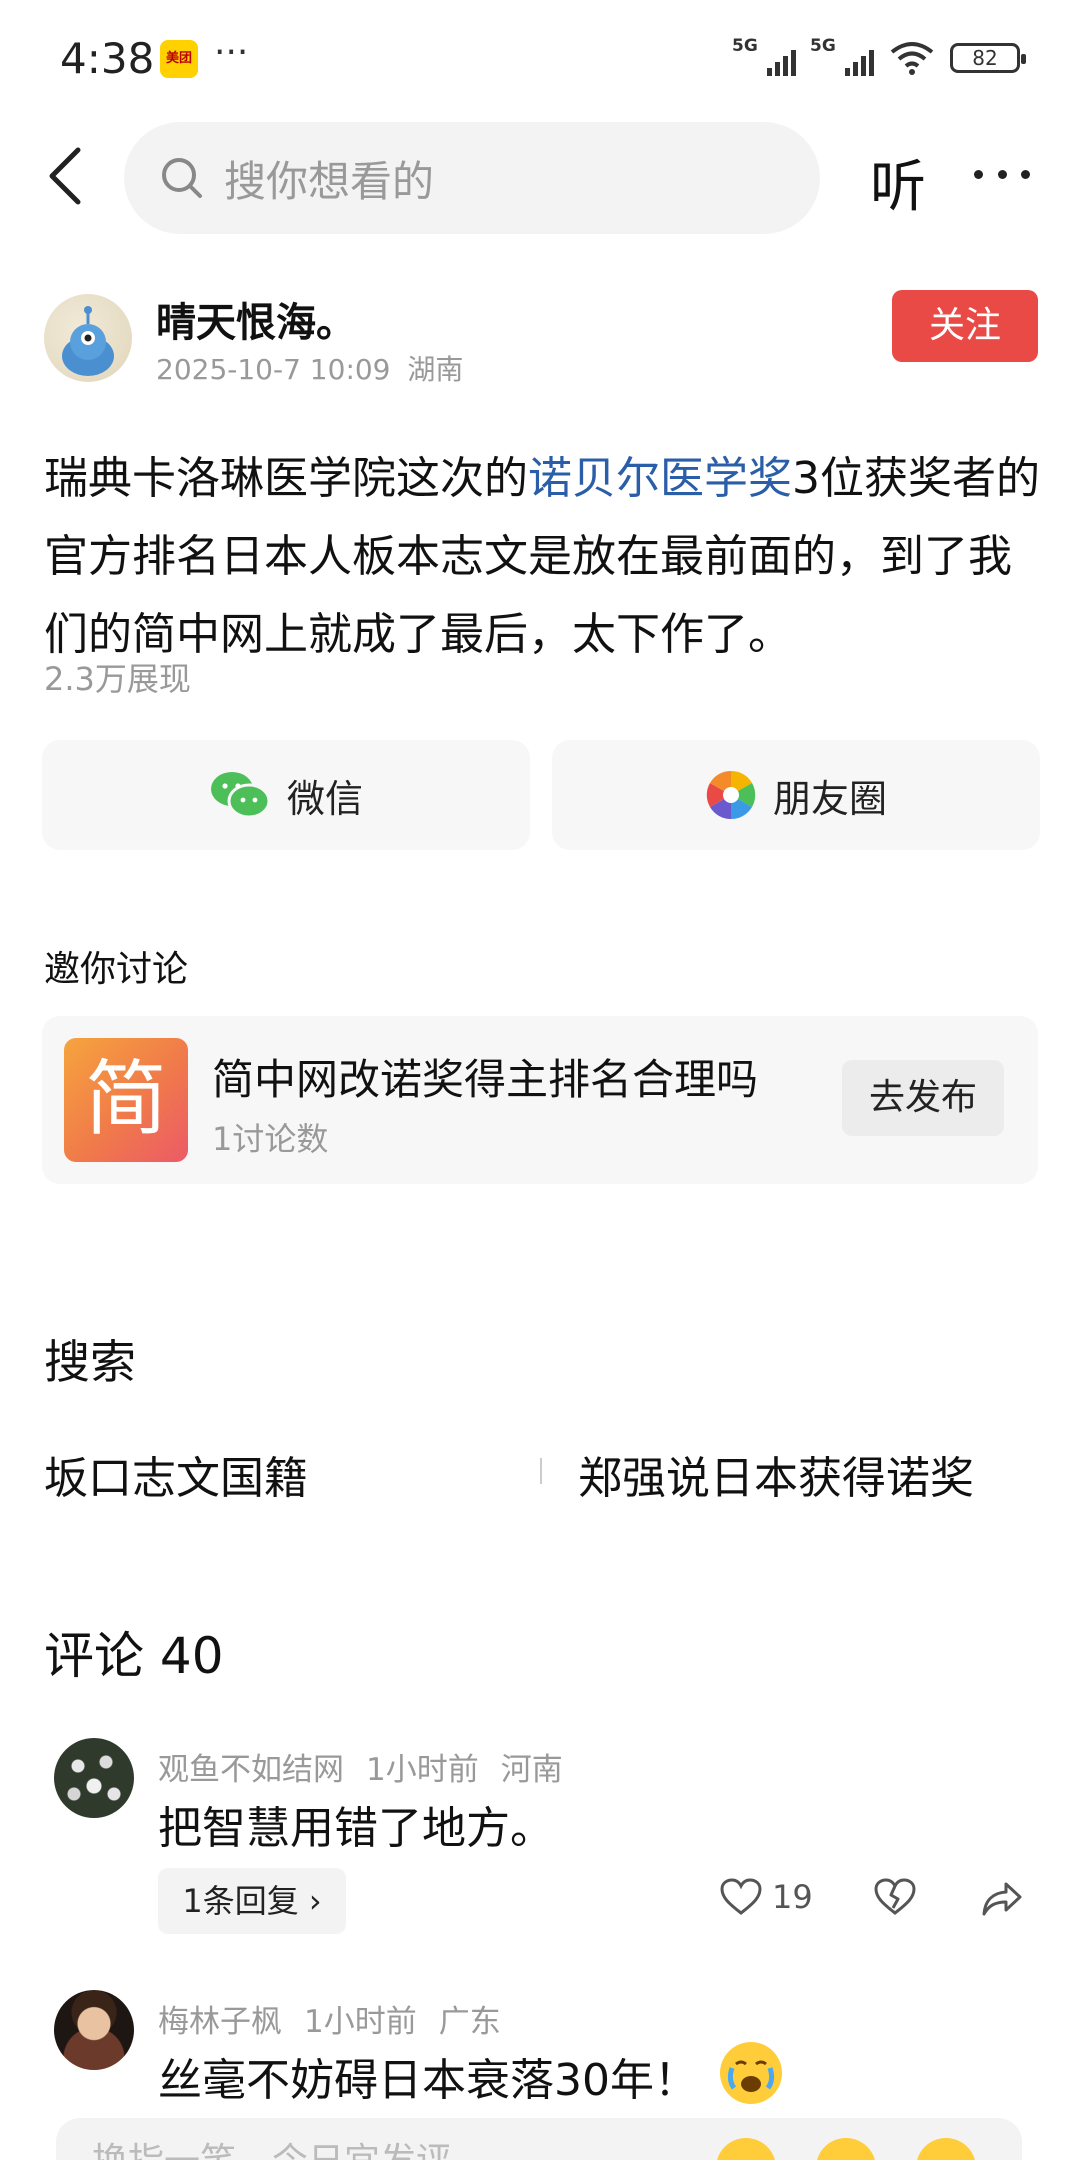 Image resolution: width=1080 pixels, height=2160 pixels. Describe the element at coordinates (126, 1100) in the screenshot. I see `discussion-thumbnail: 简` at that location.